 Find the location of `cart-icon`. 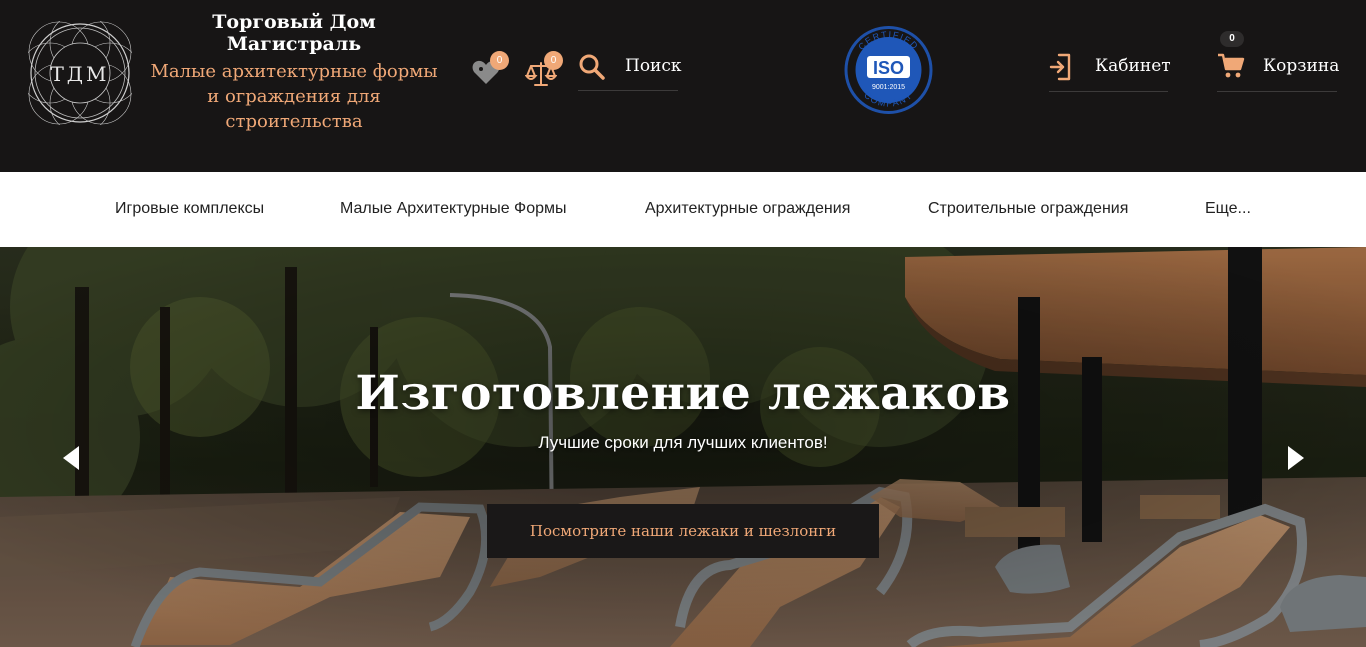

cart-icon is located at coordinates (1231, 65).